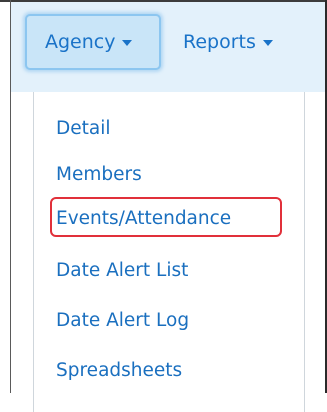  I want to click on menu-item-date-alert-list: Date Alert List, so click(169, 270).